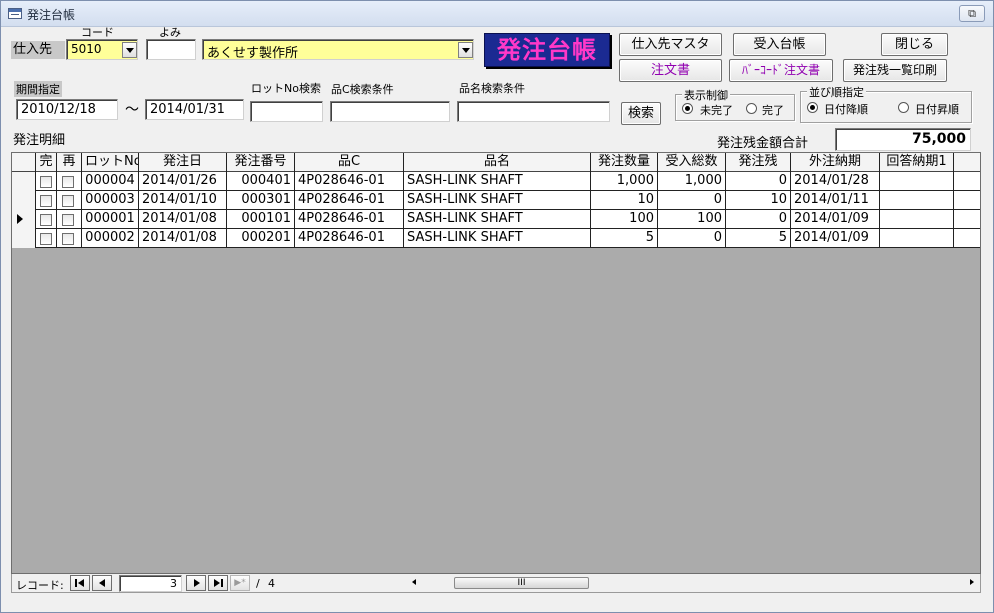  I want to click on receipt-ledger-button: 受入台帳, so click(779, 44).